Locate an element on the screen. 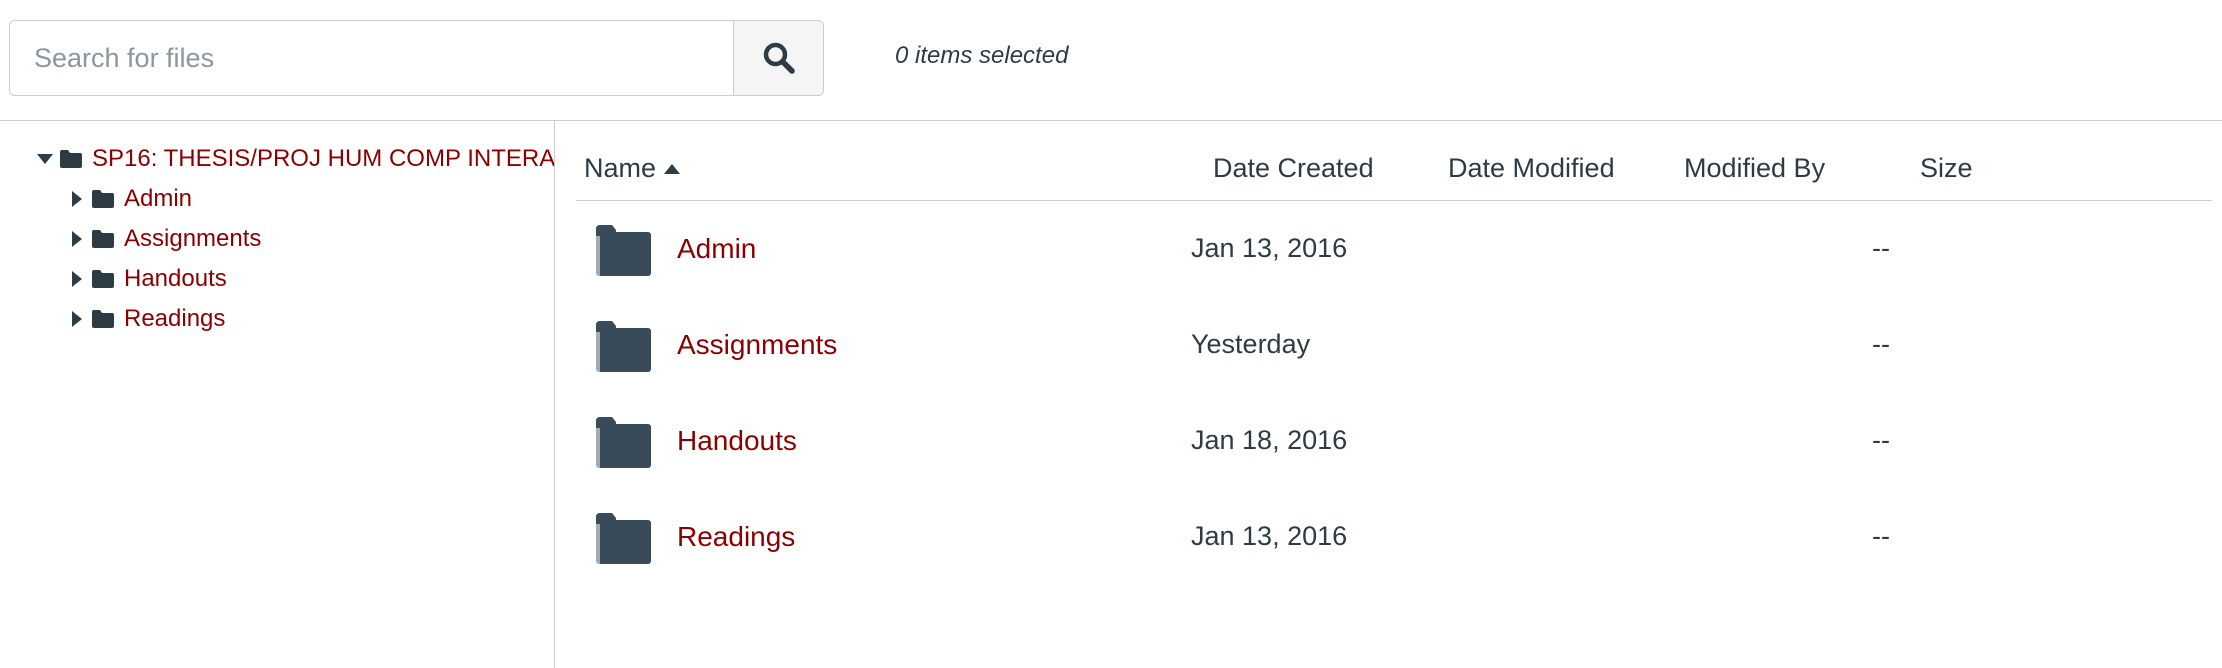  column-header-name: Name is located at coordinates (632, 168).